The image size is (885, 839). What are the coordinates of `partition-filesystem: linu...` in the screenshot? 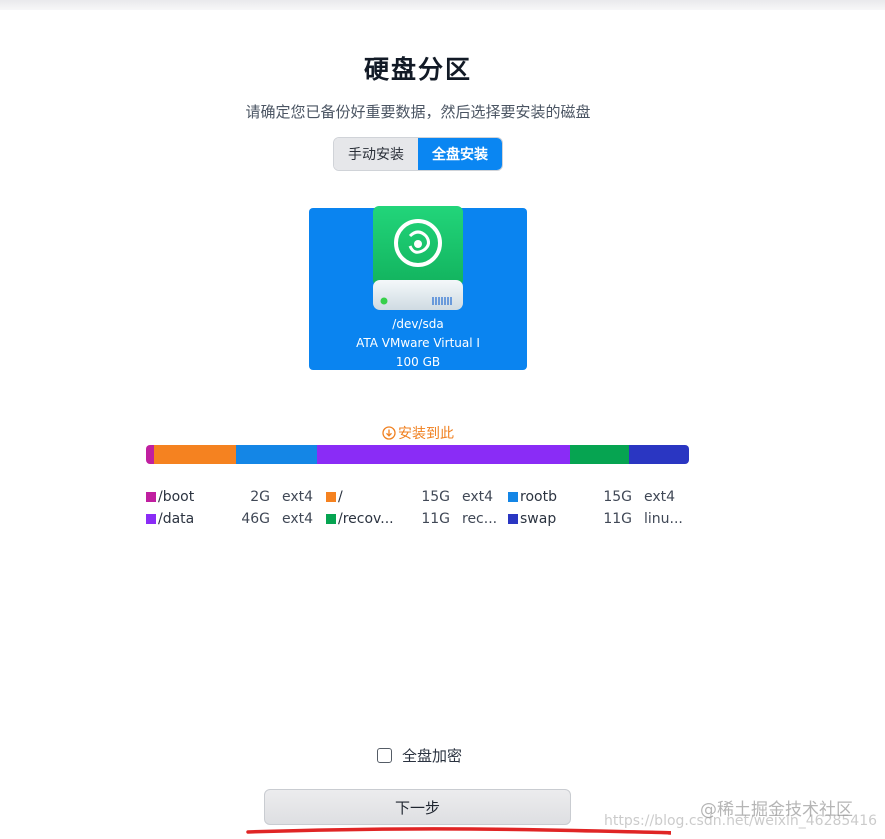 It's located at (663, 519).